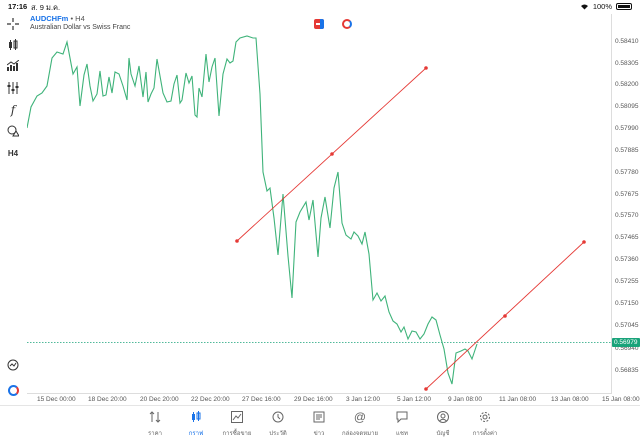 This screenshot has width=640, height=447. Describe the element at coordinates (627, 128) in the screenshot. I see `price-tick: 0.57990` at that location.